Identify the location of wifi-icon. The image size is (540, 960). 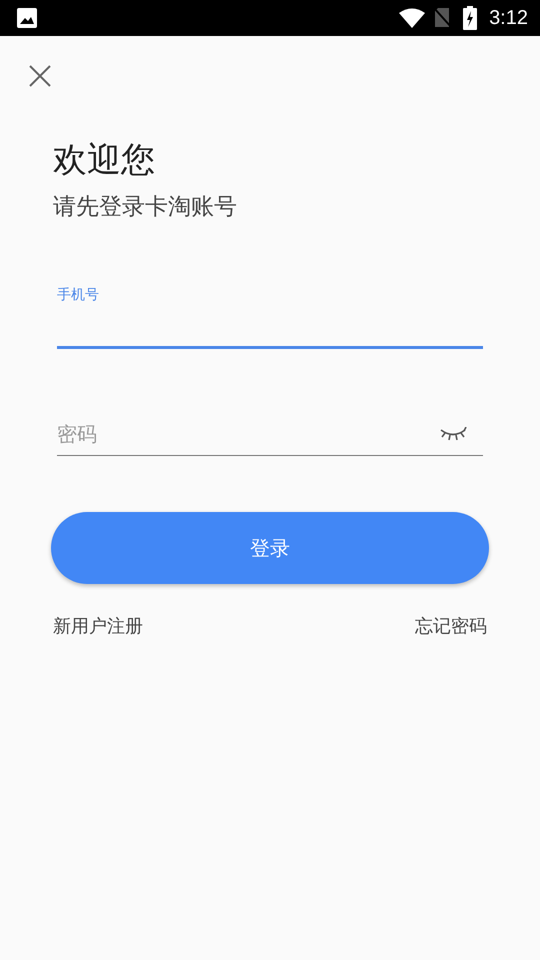
(412, 18).